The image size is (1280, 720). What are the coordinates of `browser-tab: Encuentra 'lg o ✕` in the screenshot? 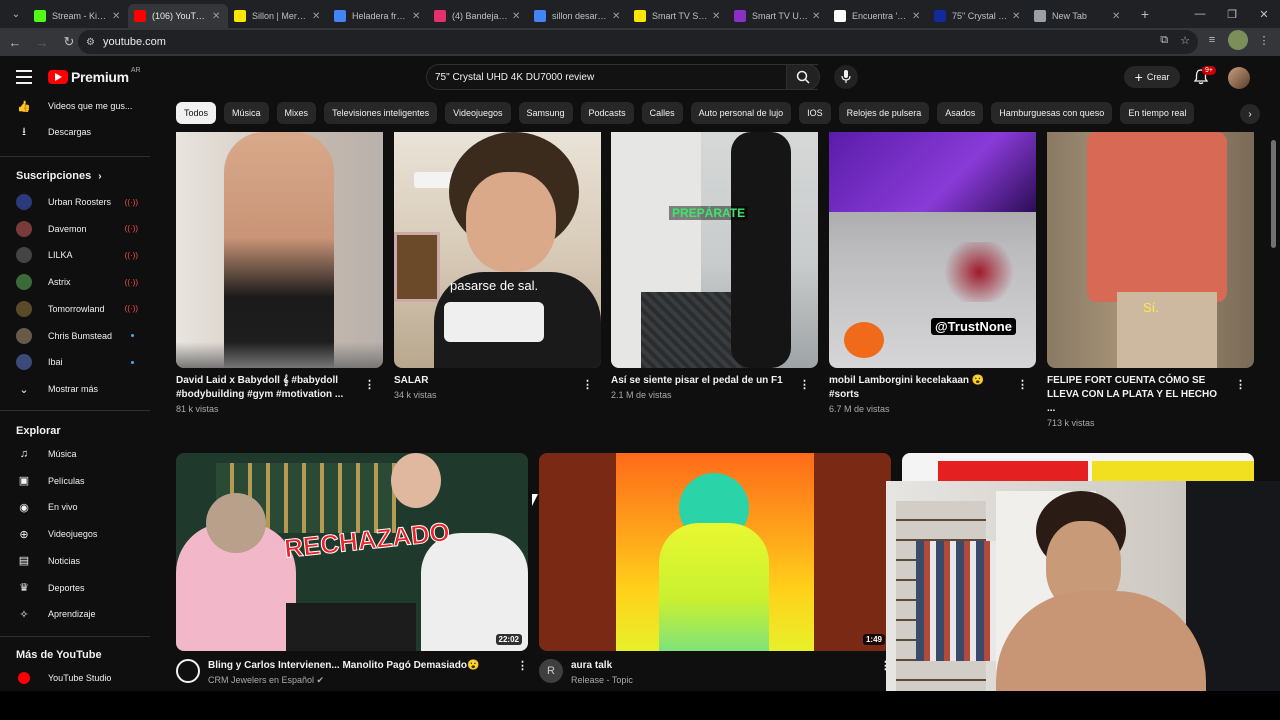 It's located at (878, 16).